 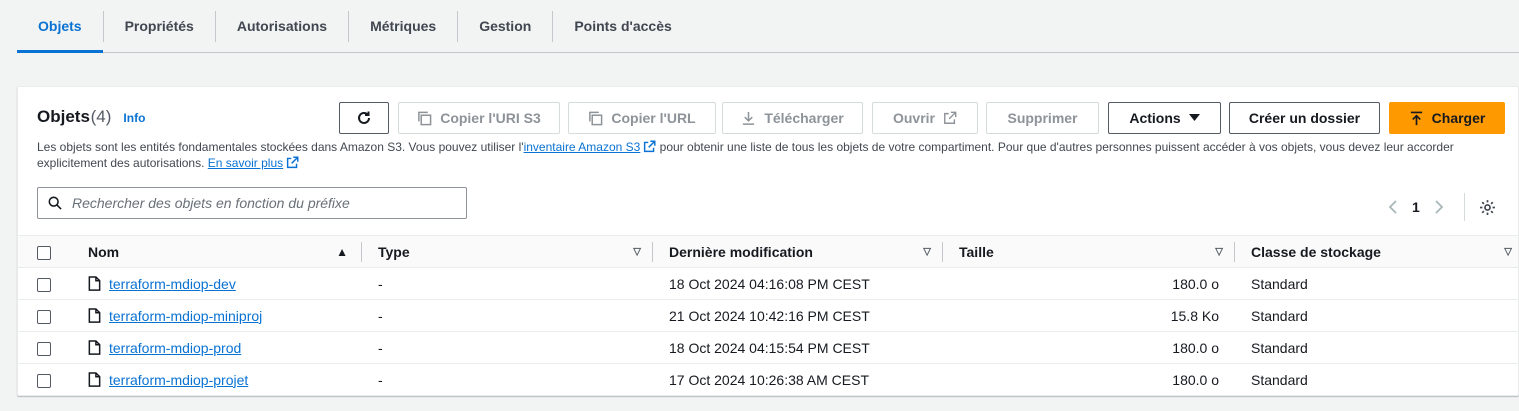 I want to click on search-box, so click(x=252, y=203).